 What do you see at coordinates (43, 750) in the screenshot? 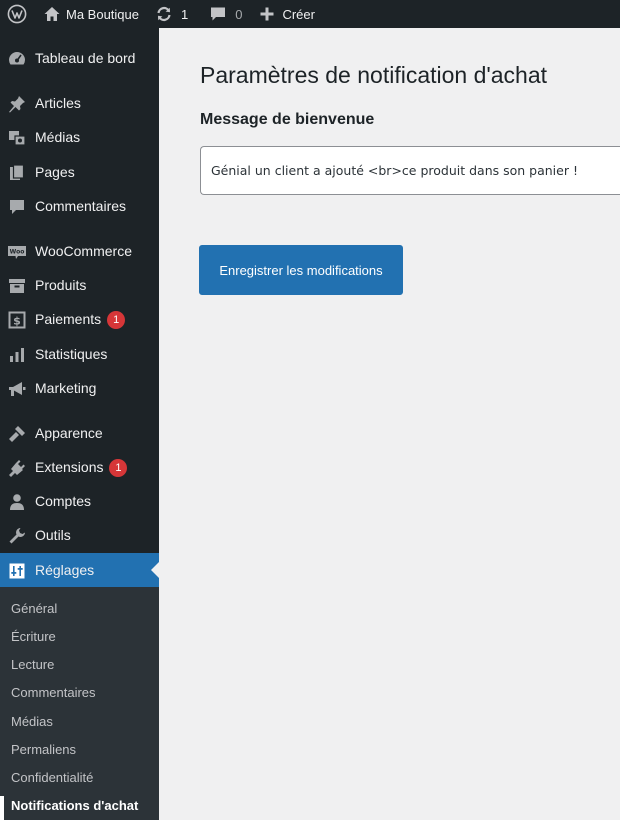
I see `submenu-permalinks: Permaliens` at bounding box center [43, 750].